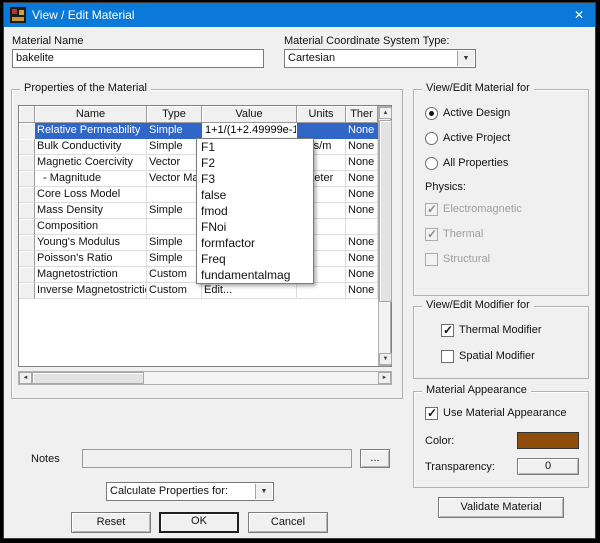  I want to click on autocomplete-item: fmod, so click(255, 211).